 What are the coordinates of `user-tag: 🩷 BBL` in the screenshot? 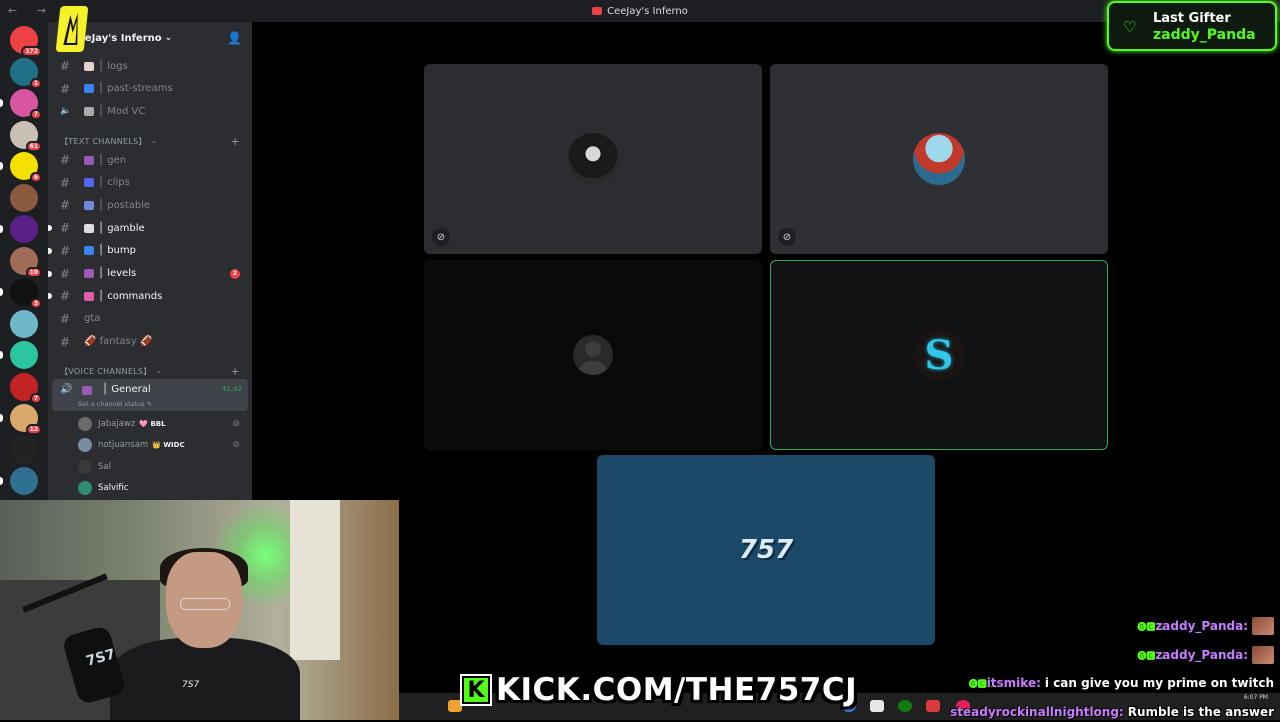 It's located at (152, 424).